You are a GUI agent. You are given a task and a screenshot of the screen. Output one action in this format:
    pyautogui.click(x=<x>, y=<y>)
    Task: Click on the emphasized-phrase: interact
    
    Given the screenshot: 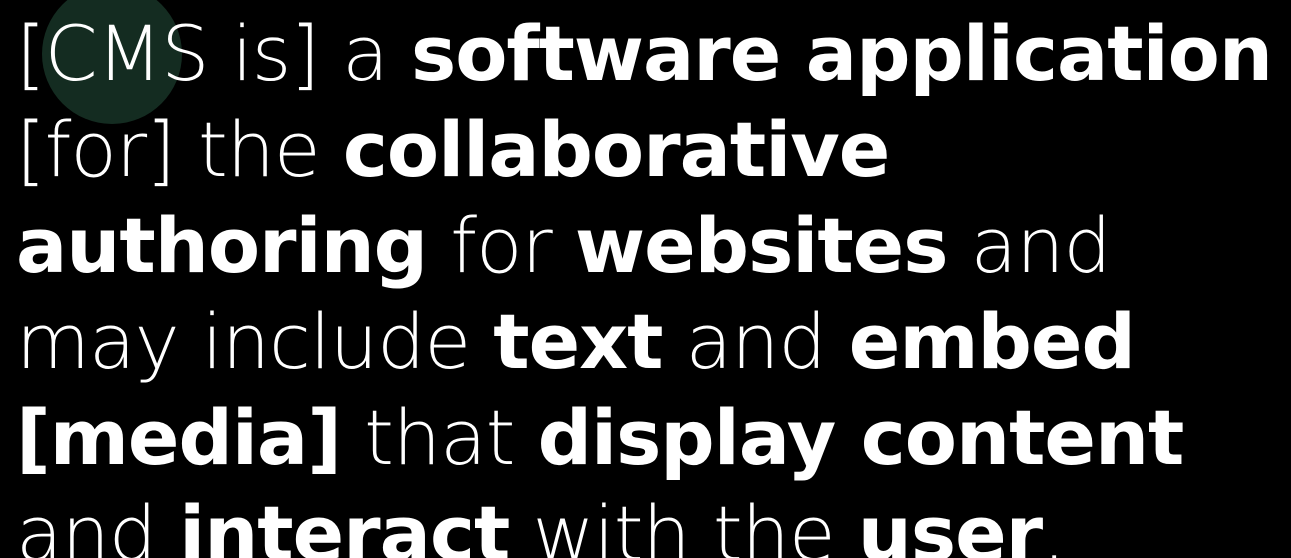 What is the action you would take?
    pyautogui.click(x=344, y=523)
    